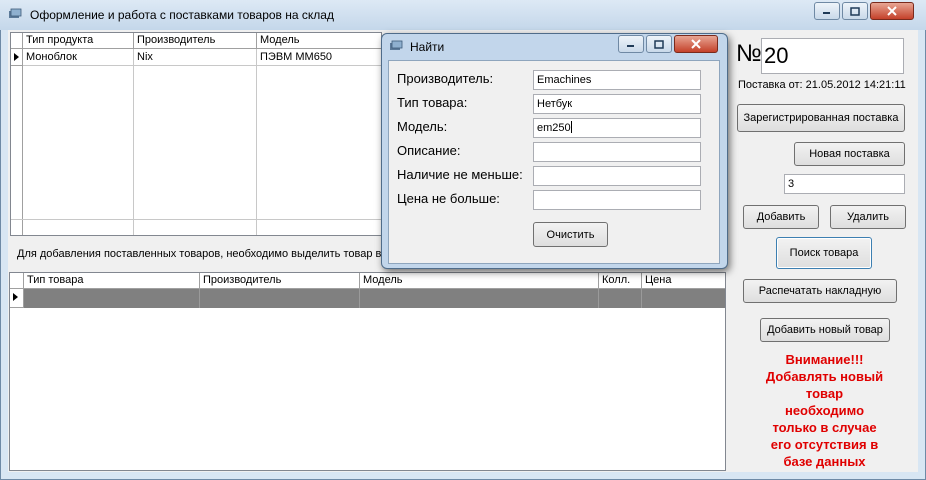  Describe the element at coordinates (832, 56) in the screenshot. I see `delivery-number-field: 20` at that location.